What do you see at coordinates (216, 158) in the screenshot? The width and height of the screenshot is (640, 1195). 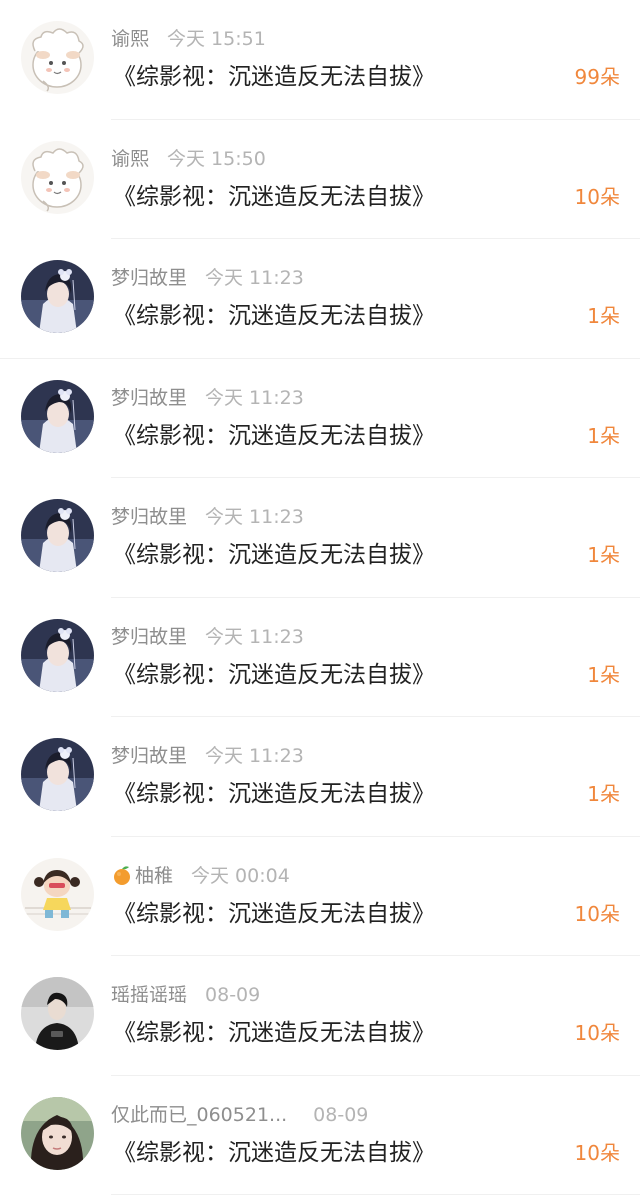 I see `timestamp: 今天 15:50` at bounding box center [216, 158].